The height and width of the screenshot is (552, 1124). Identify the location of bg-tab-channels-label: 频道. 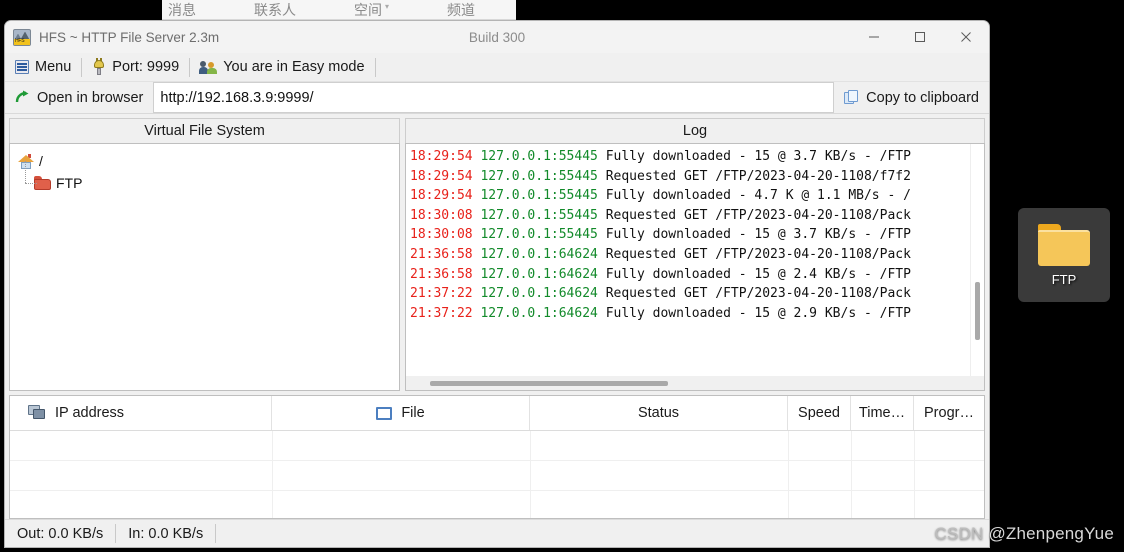
(461, 10).